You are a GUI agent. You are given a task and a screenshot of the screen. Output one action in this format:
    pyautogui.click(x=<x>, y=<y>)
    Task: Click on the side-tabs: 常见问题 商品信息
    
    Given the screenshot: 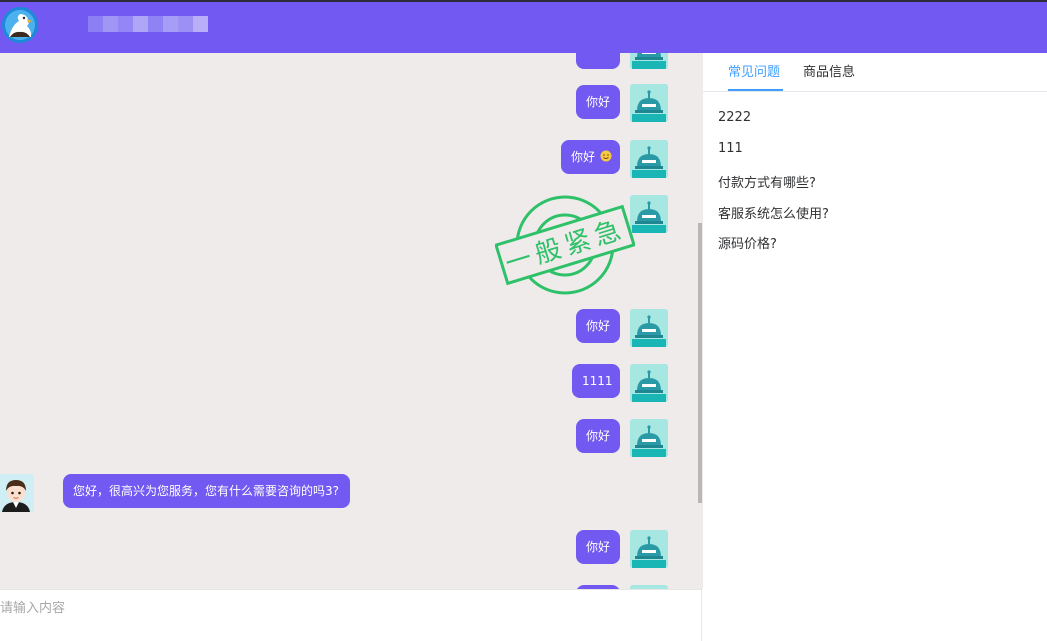 What is the action you would take?
    pyautogui.click(x=875, y=72)
    